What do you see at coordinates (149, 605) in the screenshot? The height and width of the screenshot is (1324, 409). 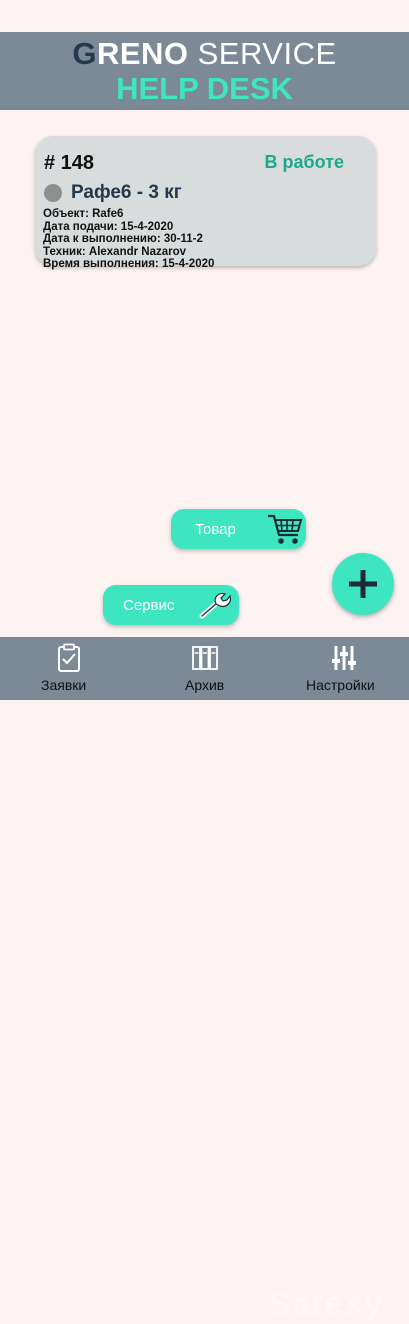 I see `servis-label: Сервис` at bounding box center [149, 605].